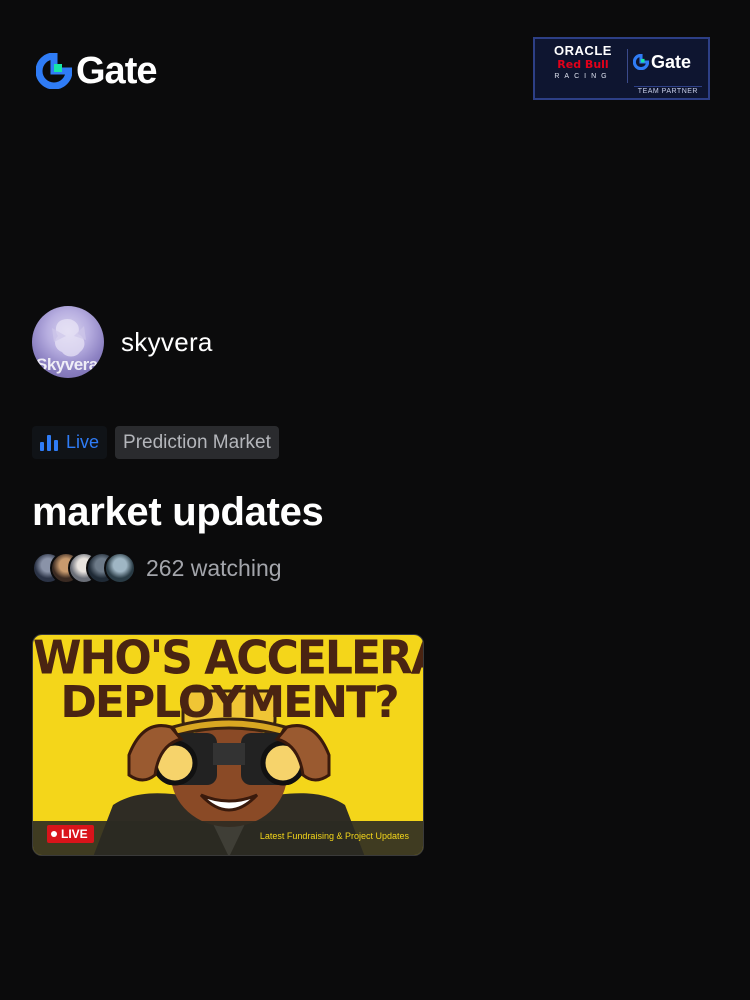  I want to click on stream-title: market updates, so click(178, 512).